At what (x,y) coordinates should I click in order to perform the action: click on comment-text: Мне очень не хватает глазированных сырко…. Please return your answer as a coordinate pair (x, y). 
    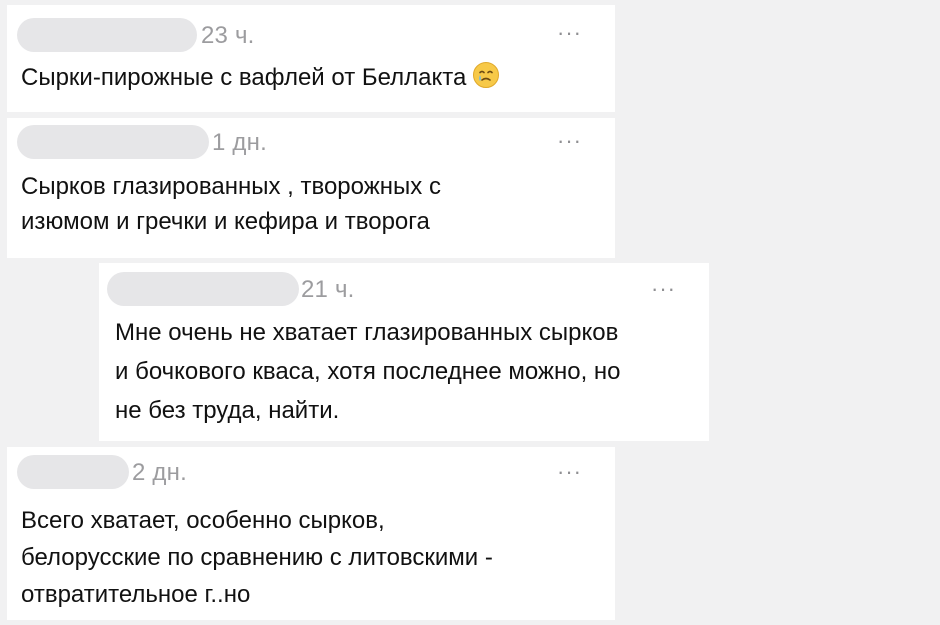
    Looking at the image, I should click on (368, 371).